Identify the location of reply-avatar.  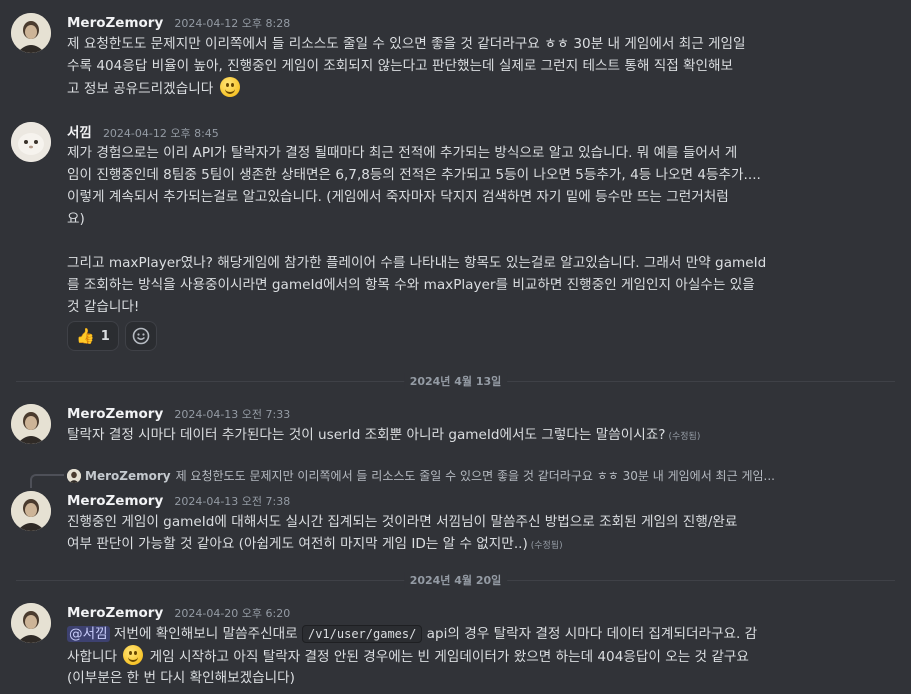
(74, 475).